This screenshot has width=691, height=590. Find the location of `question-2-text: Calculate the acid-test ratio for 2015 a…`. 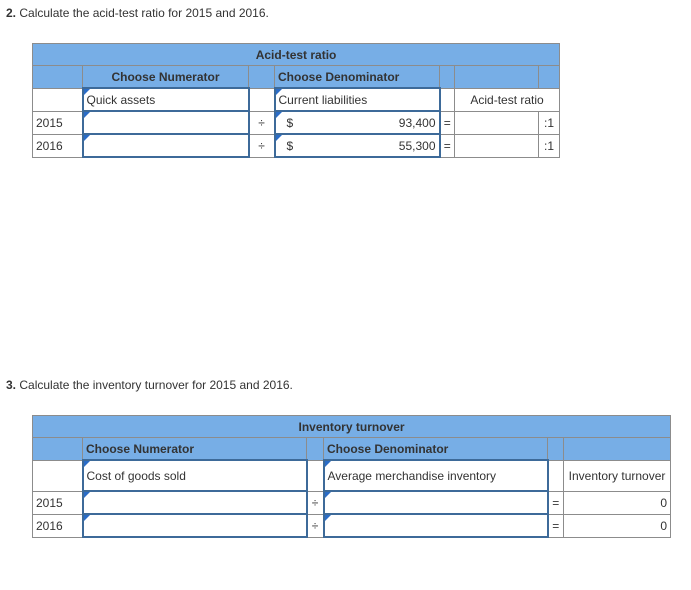

question-2-text: Calculate the acid-test ratio for 2015 a… is located at coordinates (144, 13).